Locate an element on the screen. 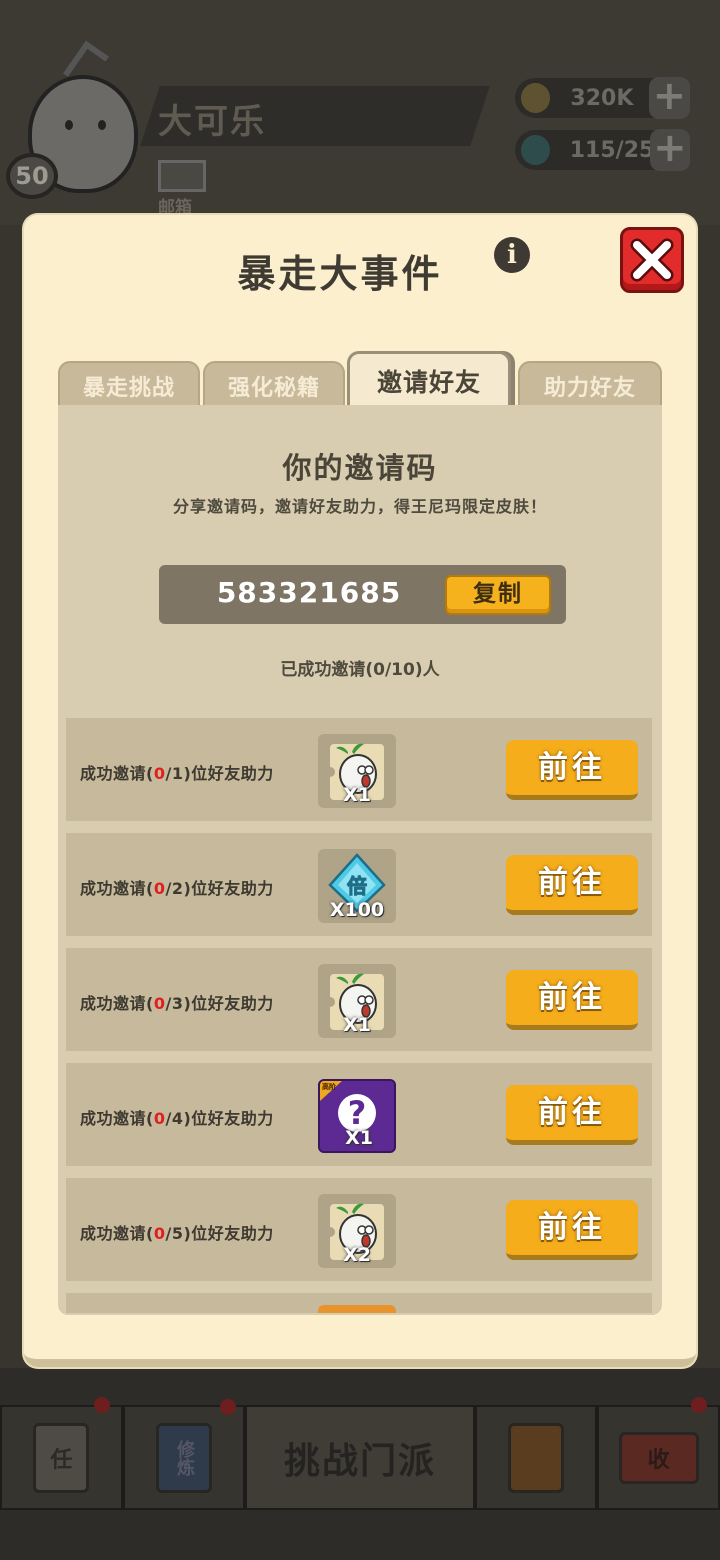 This screenshot has width=720, height=1560. reward-row: 成功邀请(0/3)位好友助力 X1 前往 is located at coordinates (359, 999).